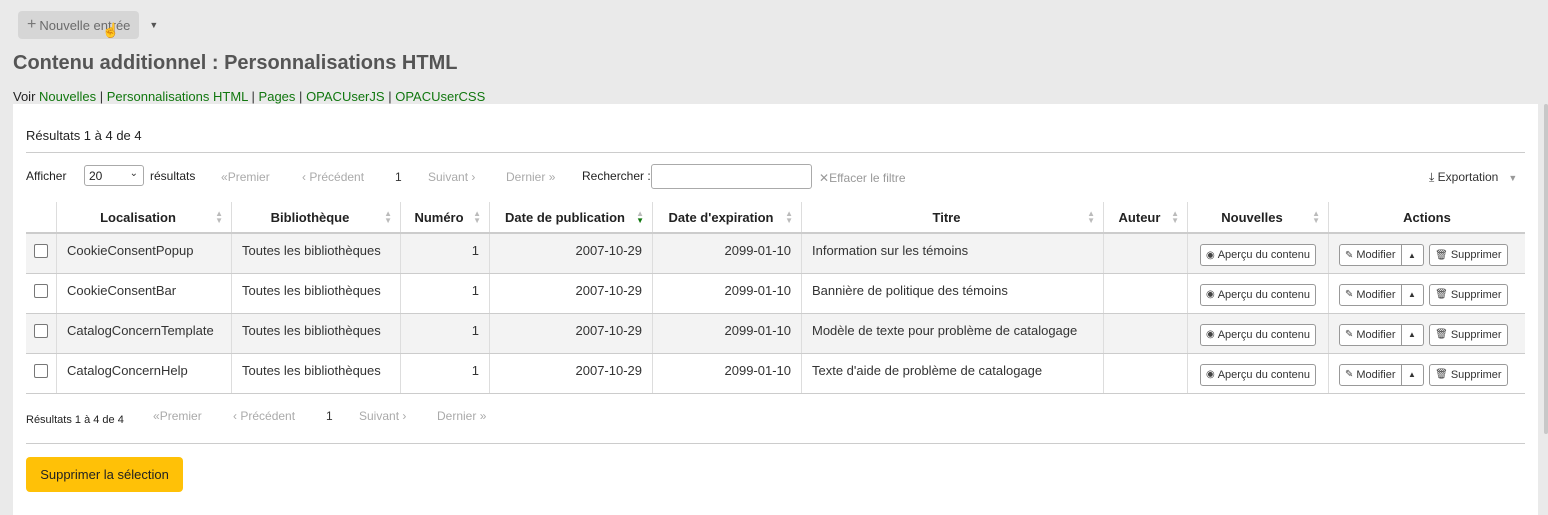 This screenshot has height=515, width=1548. I want to click on pagination-next-bottom: Suivant ›, so click(382, 416).